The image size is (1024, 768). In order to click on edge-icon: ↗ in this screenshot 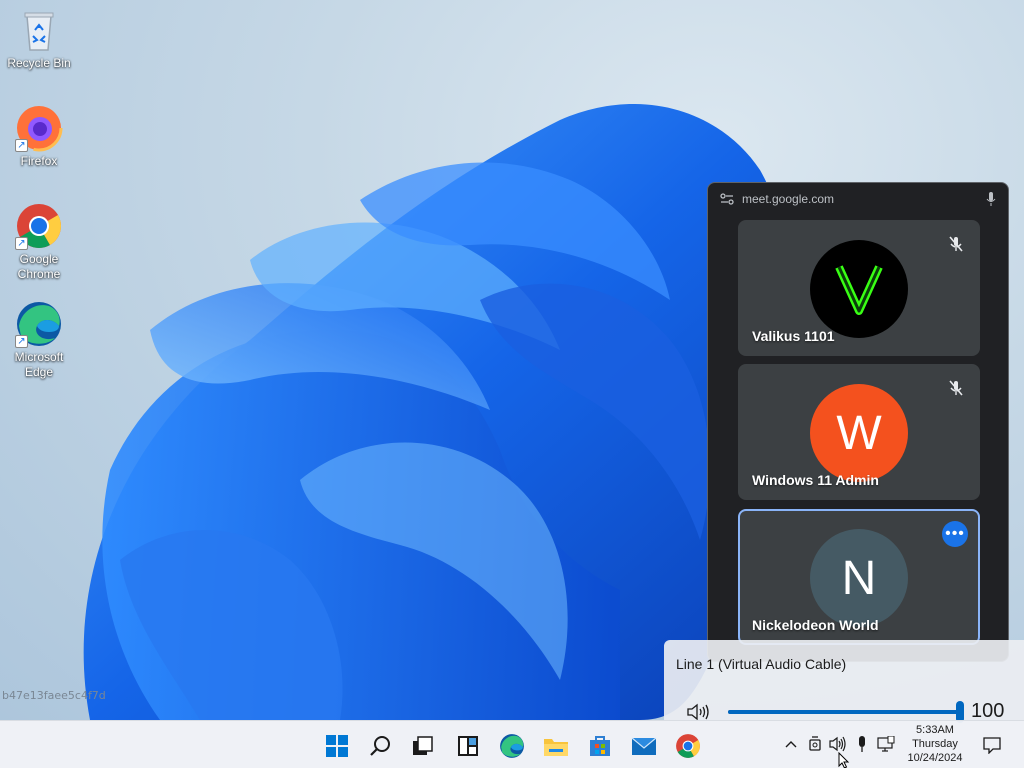, I will do `click(39, 324)`.